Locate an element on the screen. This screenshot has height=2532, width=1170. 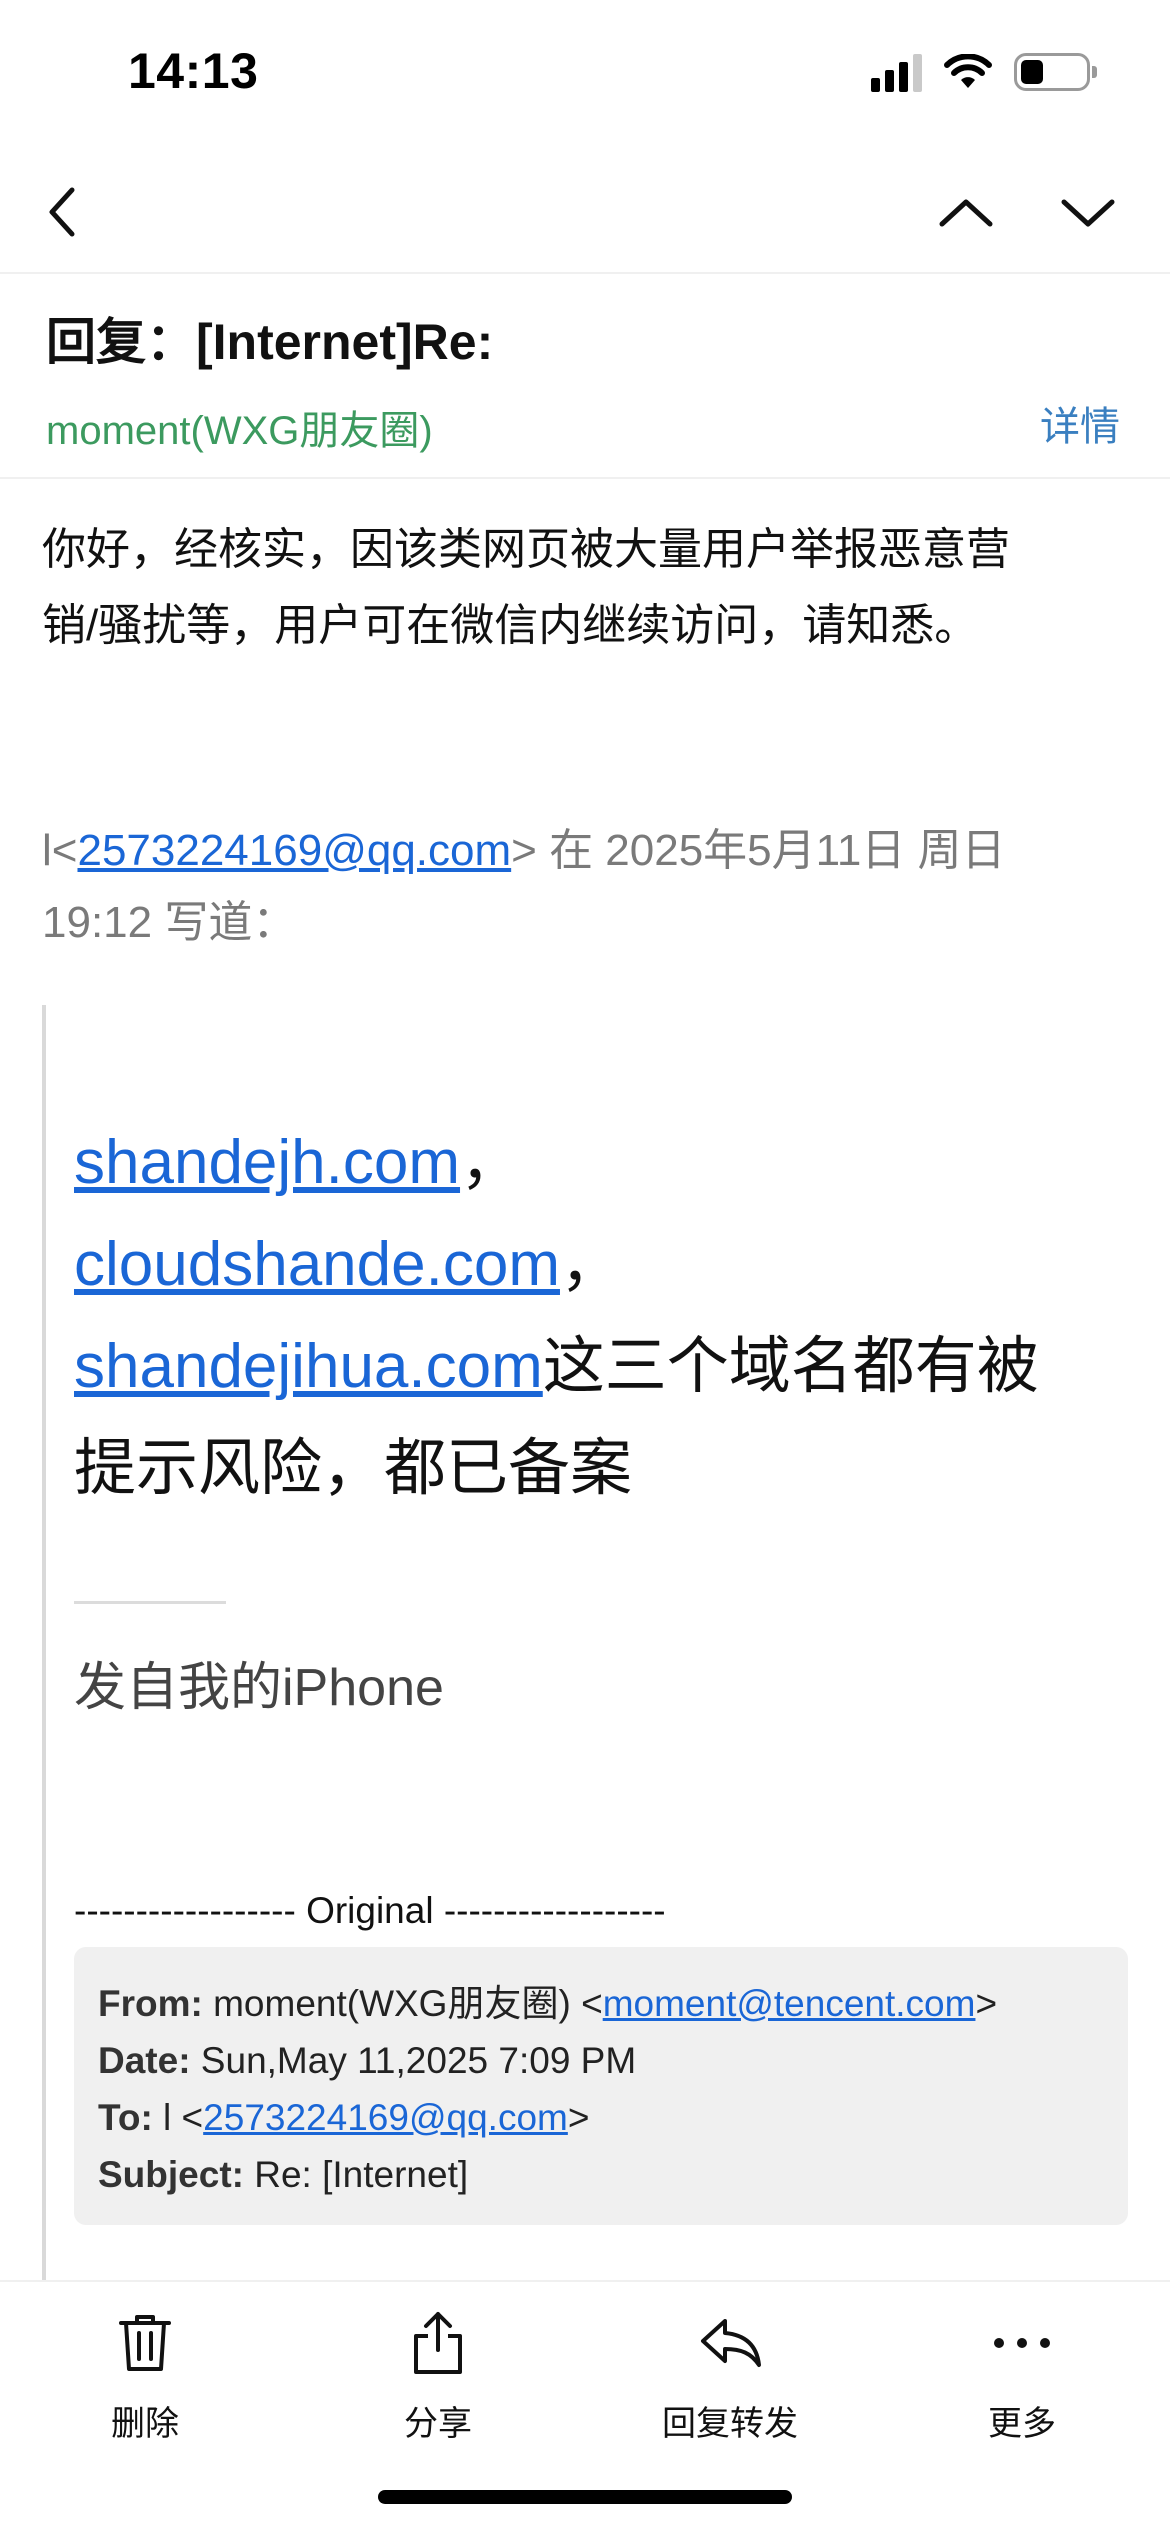
status-time: 14:13 is located at coordinates (193, 71).